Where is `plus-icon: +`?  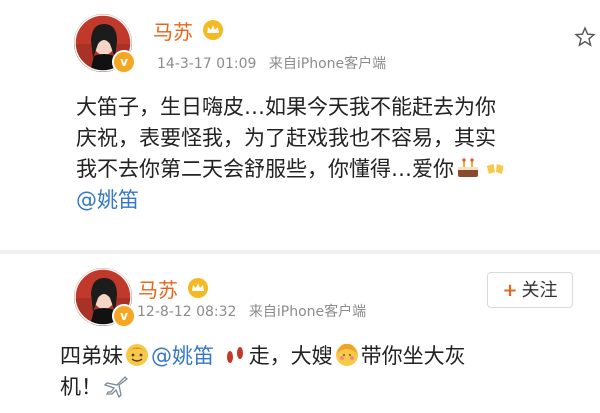
plus-icon: + is located at coordinates (510, 290).